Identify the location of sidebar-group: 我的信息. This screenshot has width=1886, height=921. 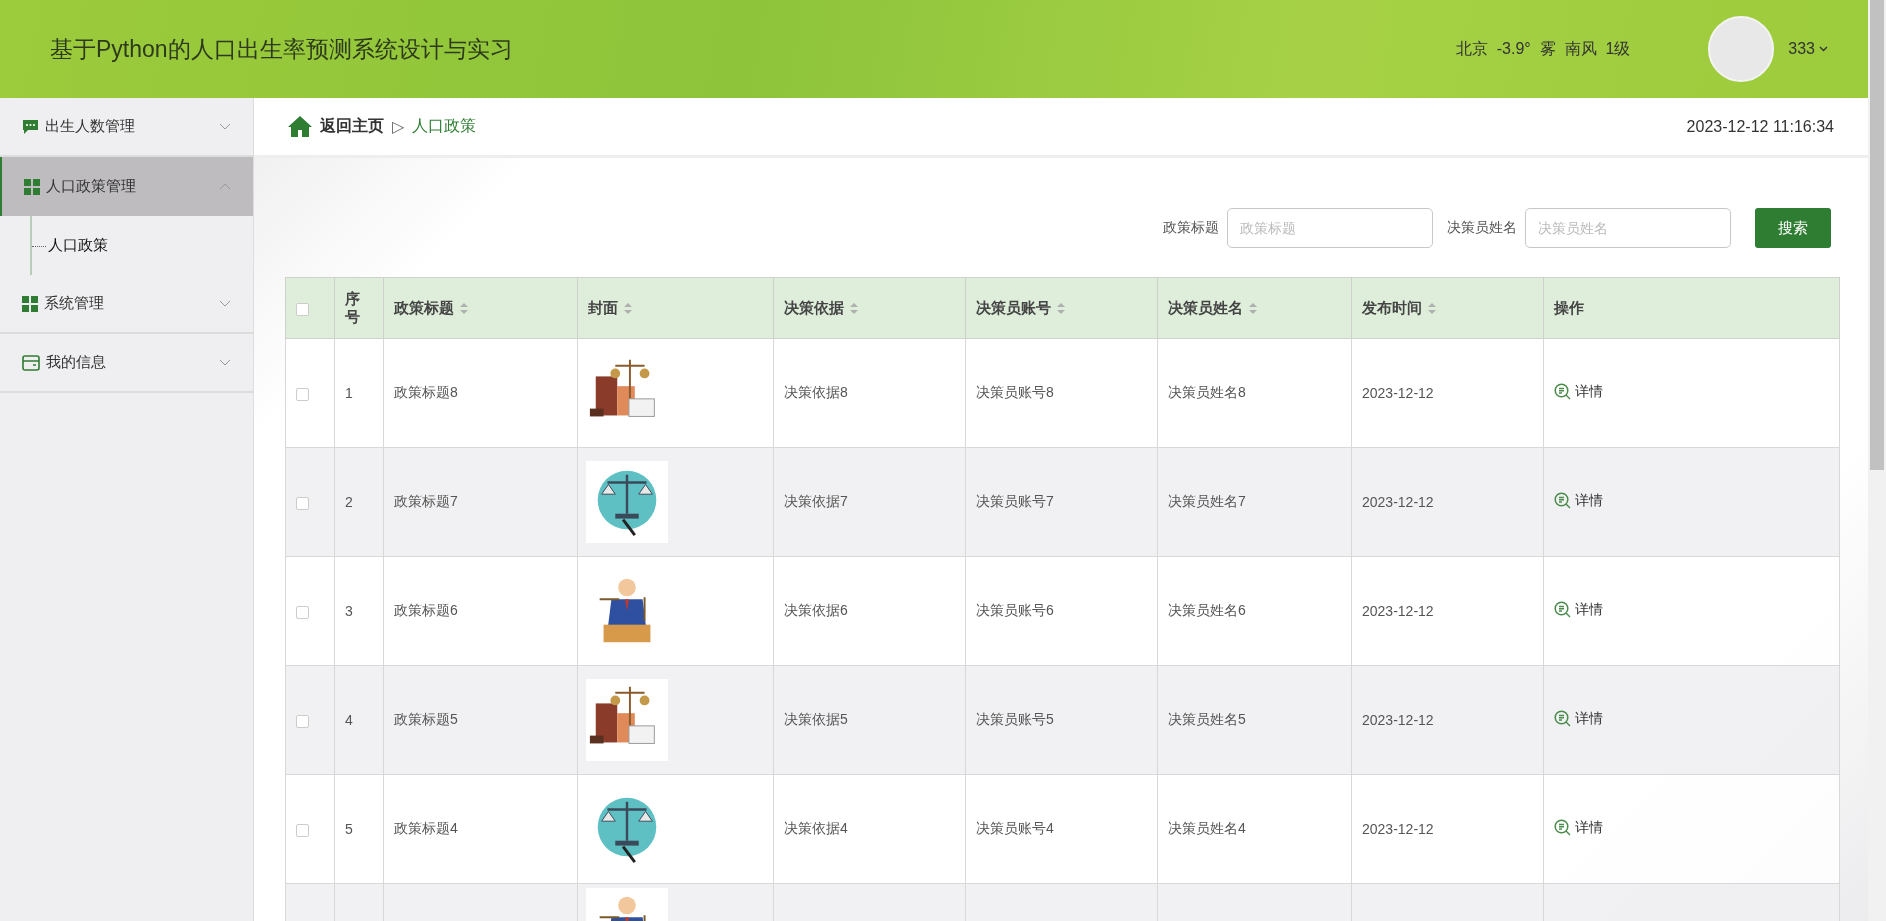
(126, 363).